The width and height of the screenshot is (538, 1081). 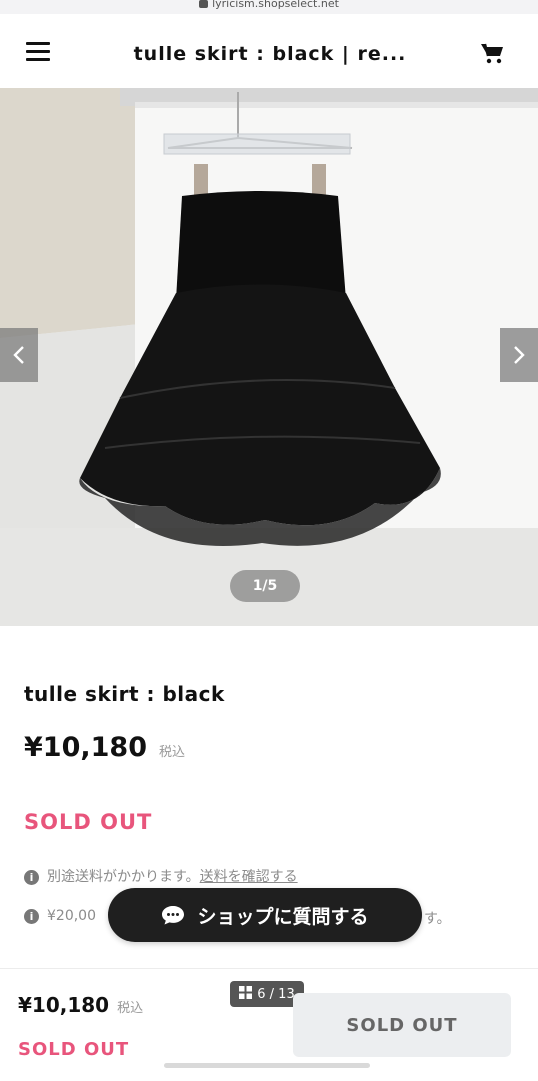 What do you see at coordinates (173, 915) in the screenshot?
I see `chat-bubble-icon` at bounding box center [173, 915].